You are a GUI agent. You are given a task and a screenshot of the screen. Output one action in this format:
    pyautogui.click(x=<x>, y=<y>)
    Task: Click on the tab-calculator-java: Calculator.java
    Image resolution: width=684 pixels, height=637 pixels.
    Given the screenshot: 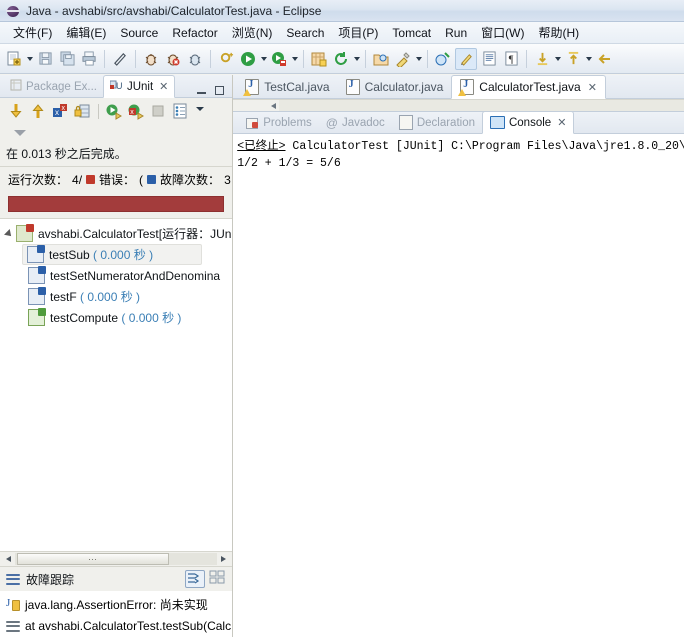 What is the action you would take?
    pyautogui.click(x=395, y=87)
    